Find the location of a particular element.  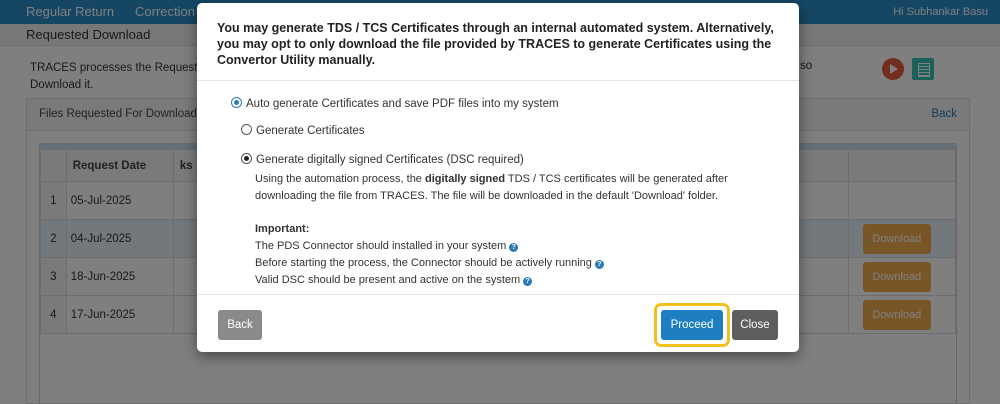

modal-footer: Back Proceed Close is located at coordinates (498, 323).